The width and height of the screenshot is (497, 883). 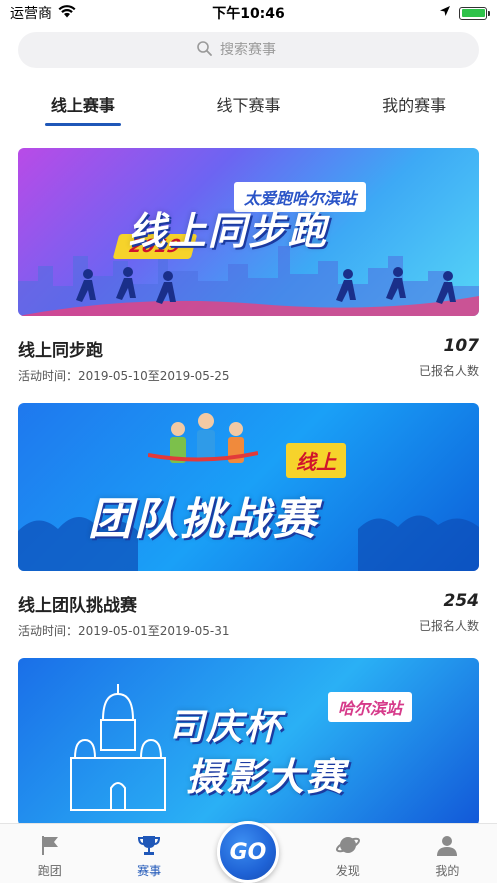 What do you see at coordinates (447, 871) in the screenshot?
I see `nav-label: 我的` at bounding box center [447, 871].